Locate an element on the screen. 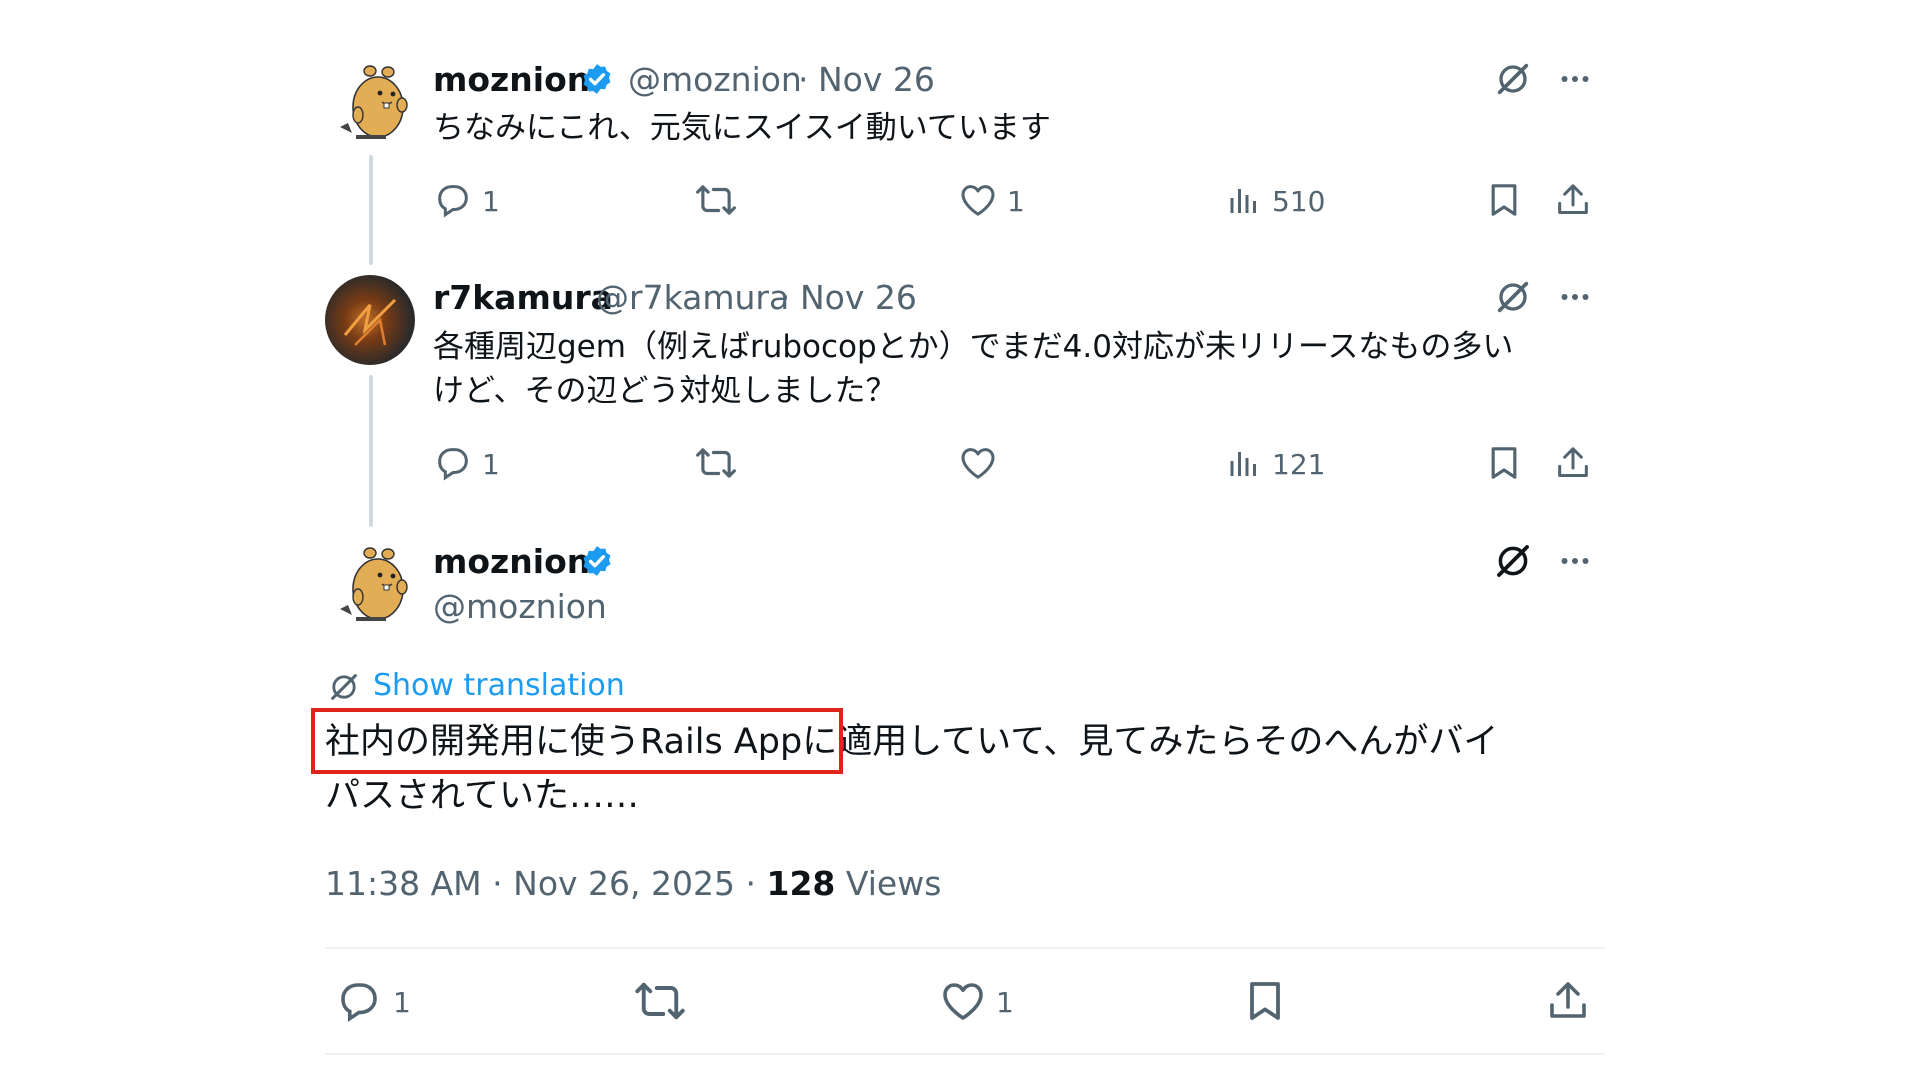 Image resolution: width=1920 pixels, height=1080 pixels. tweet-text-rest: に適用していて、見てみたらそのへんがバイ is located at coordinates (1150, 742).